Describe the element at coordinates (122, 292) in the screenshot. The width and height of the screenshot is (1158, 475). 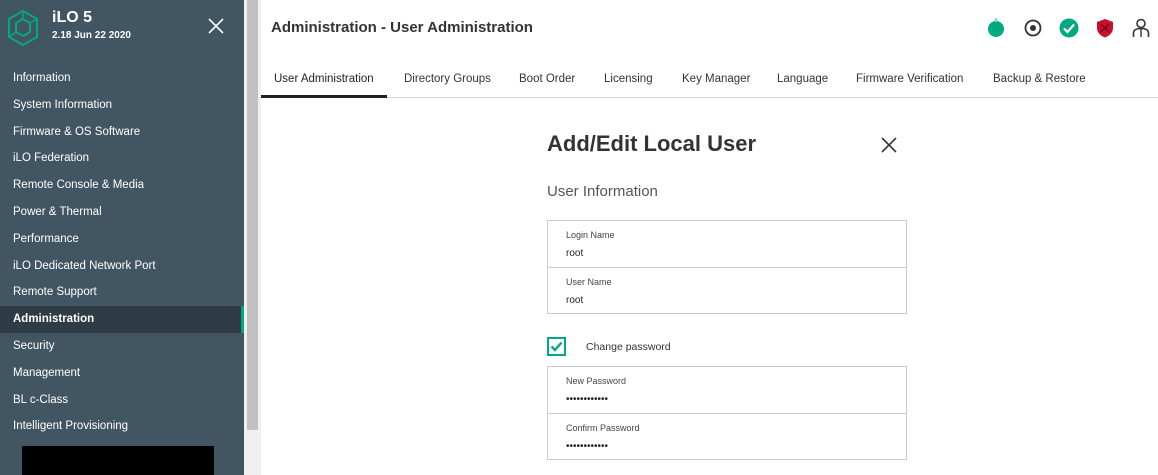
I see `sidebar-item-remote-support: Remote Support` at that location.